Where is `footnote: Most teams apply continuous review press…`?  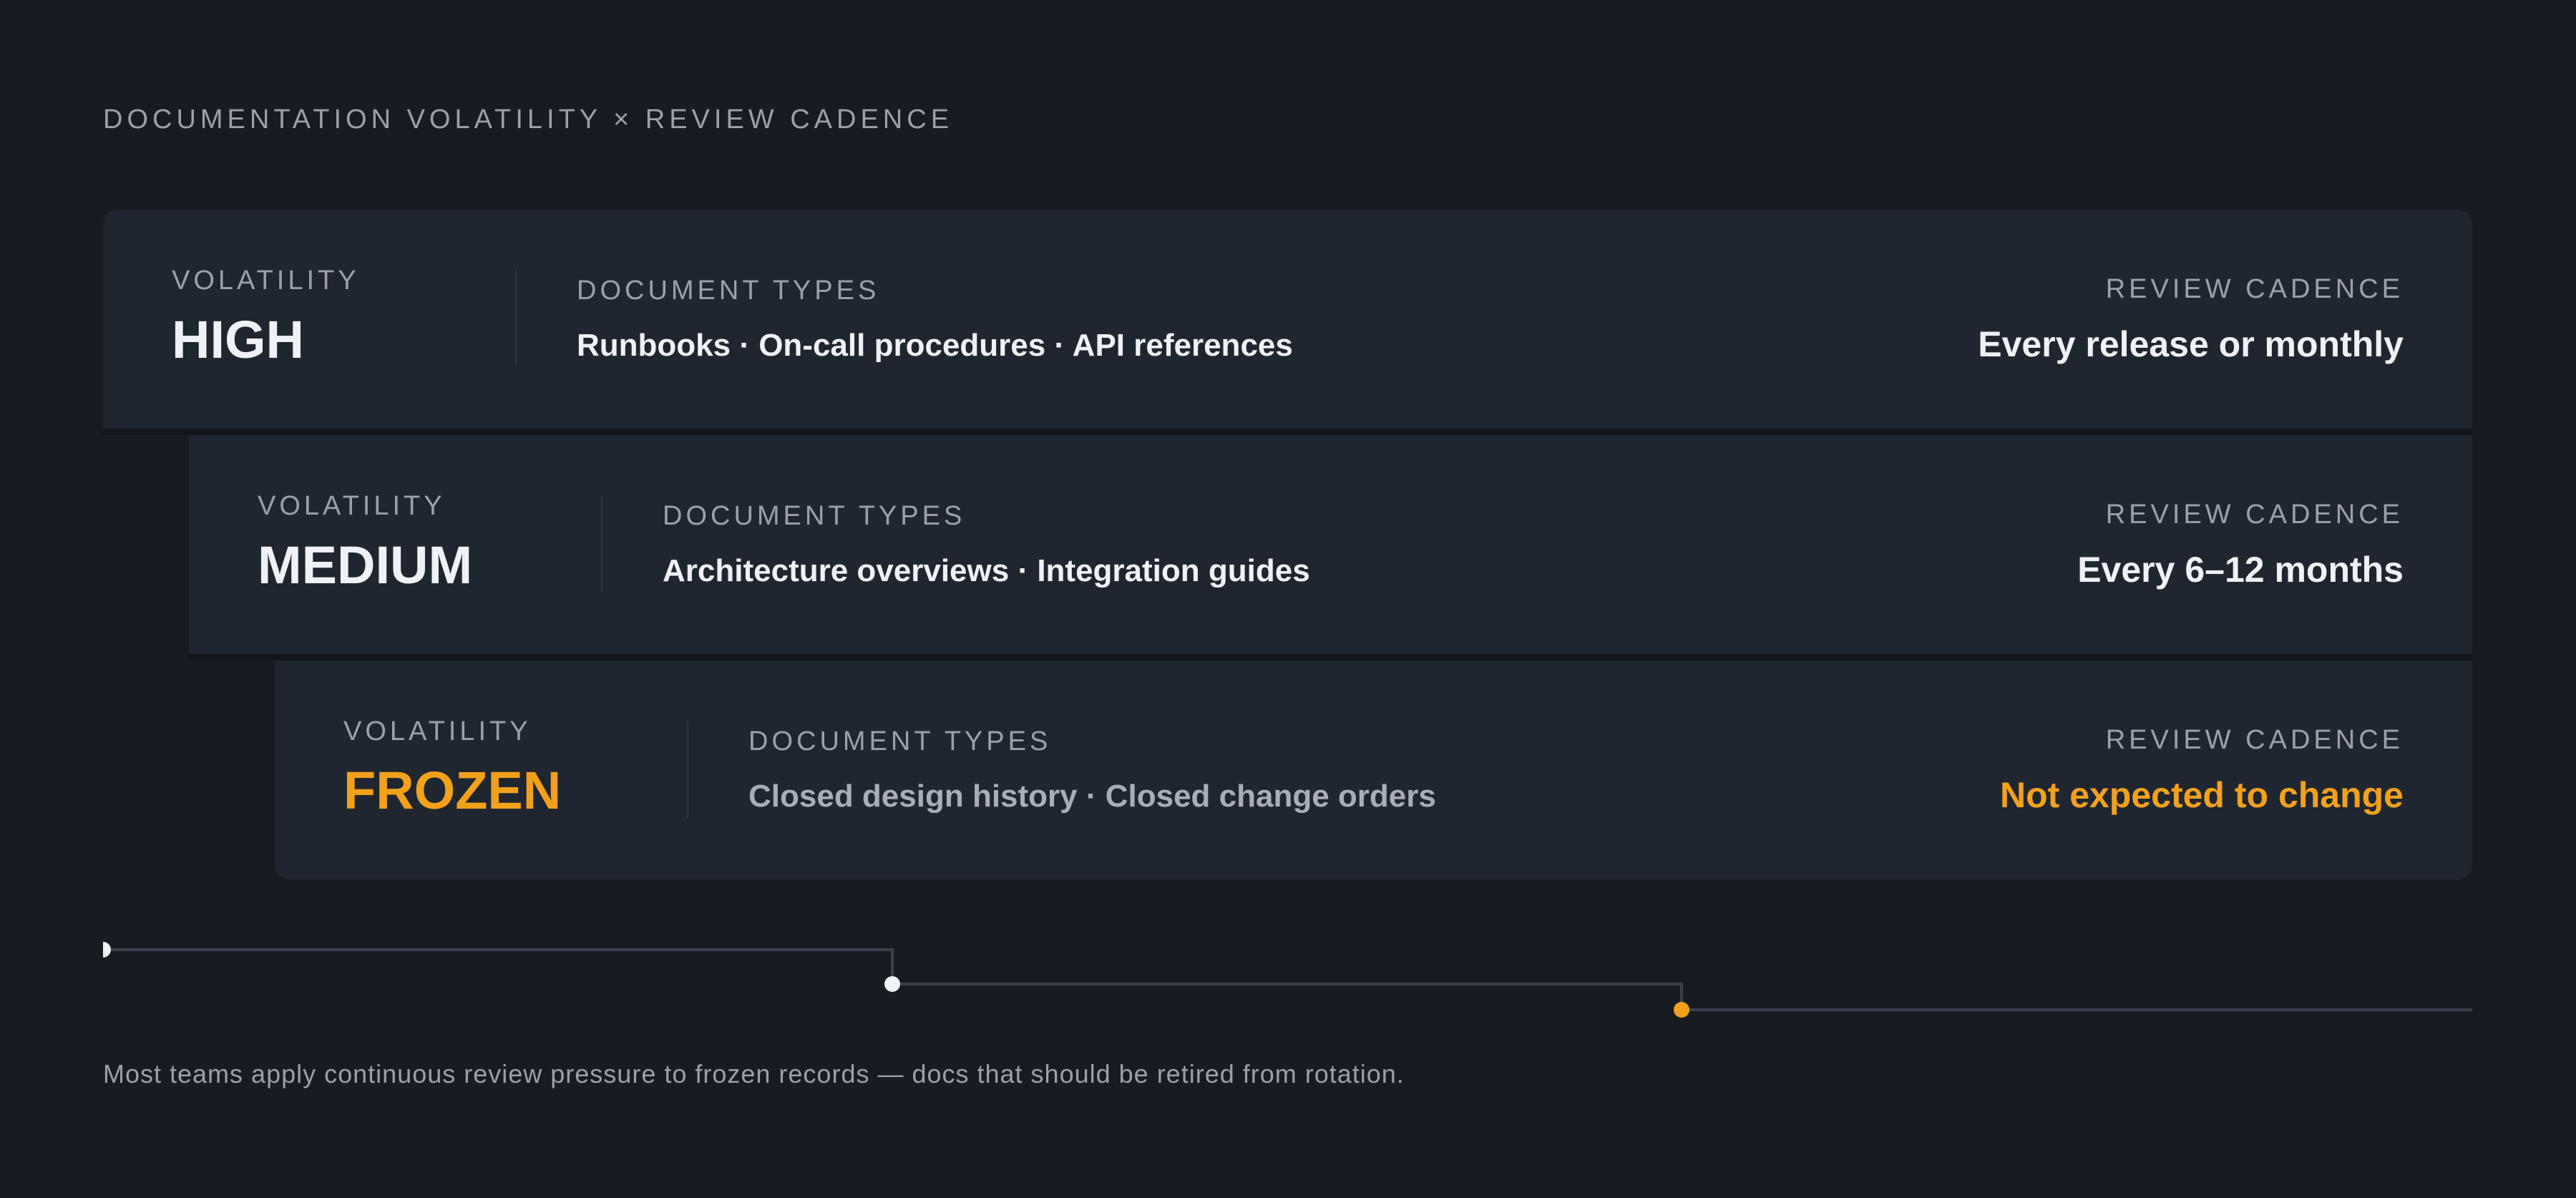
footnote: Most teams apply continuous review press… is located at coordinates (754, 1074).